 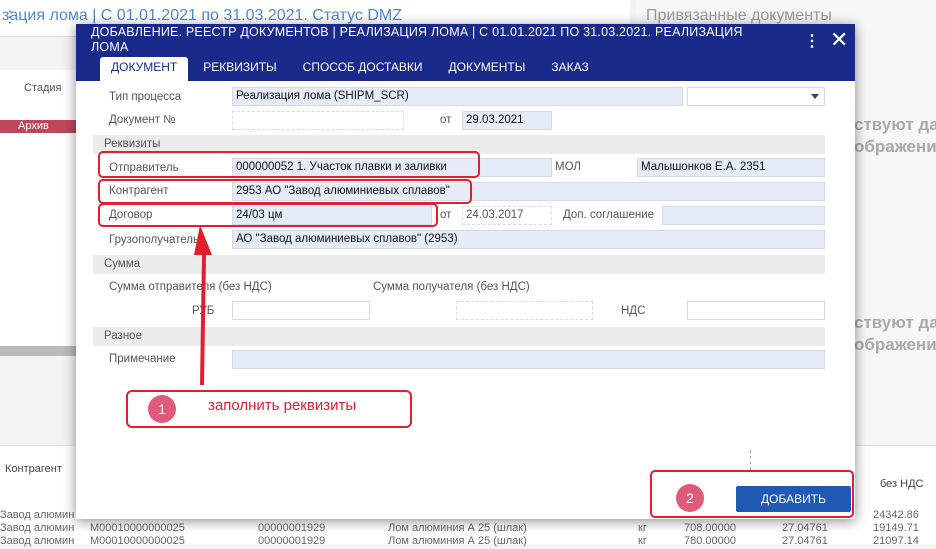 I want to click on close-icon: ✕, so click(x=839, y=40).